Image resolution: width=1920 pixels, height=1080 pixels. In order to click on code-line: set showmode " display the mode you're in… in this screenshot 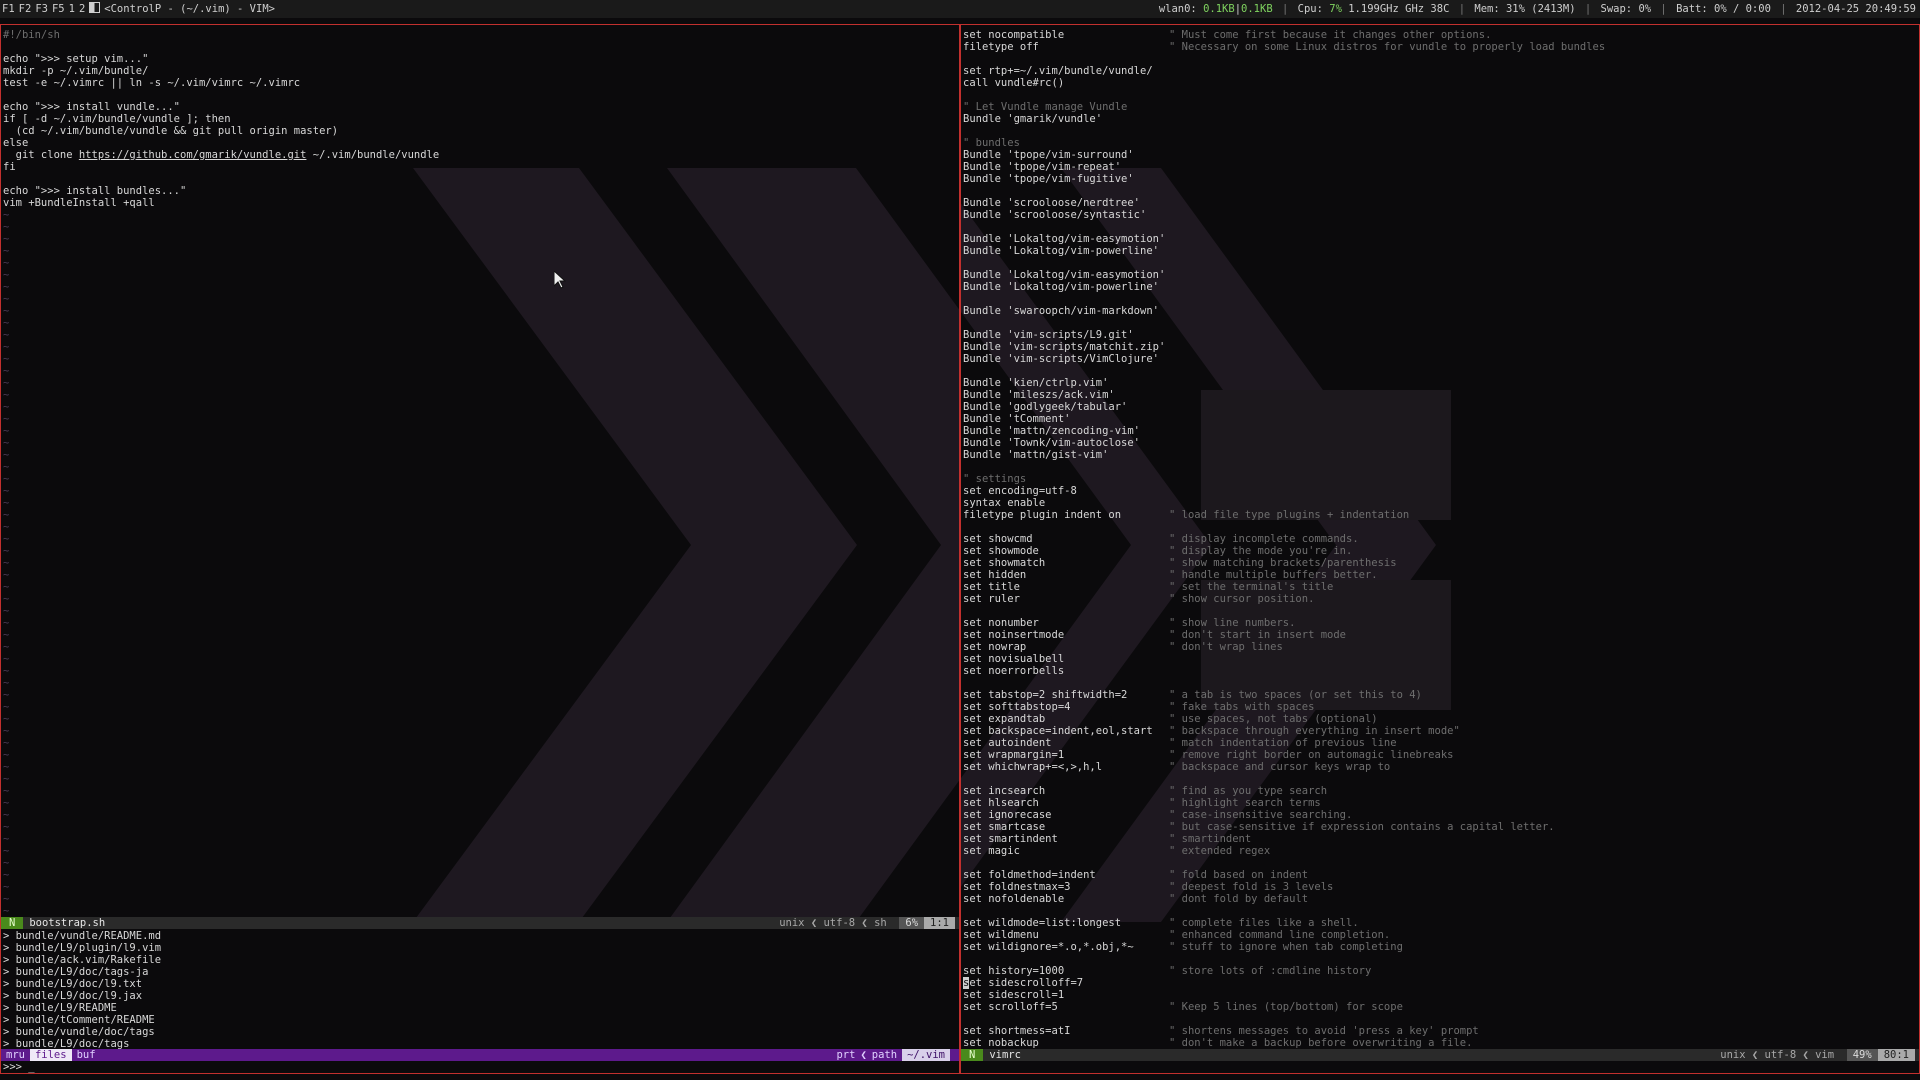, I will do `click(1440, 551)`.